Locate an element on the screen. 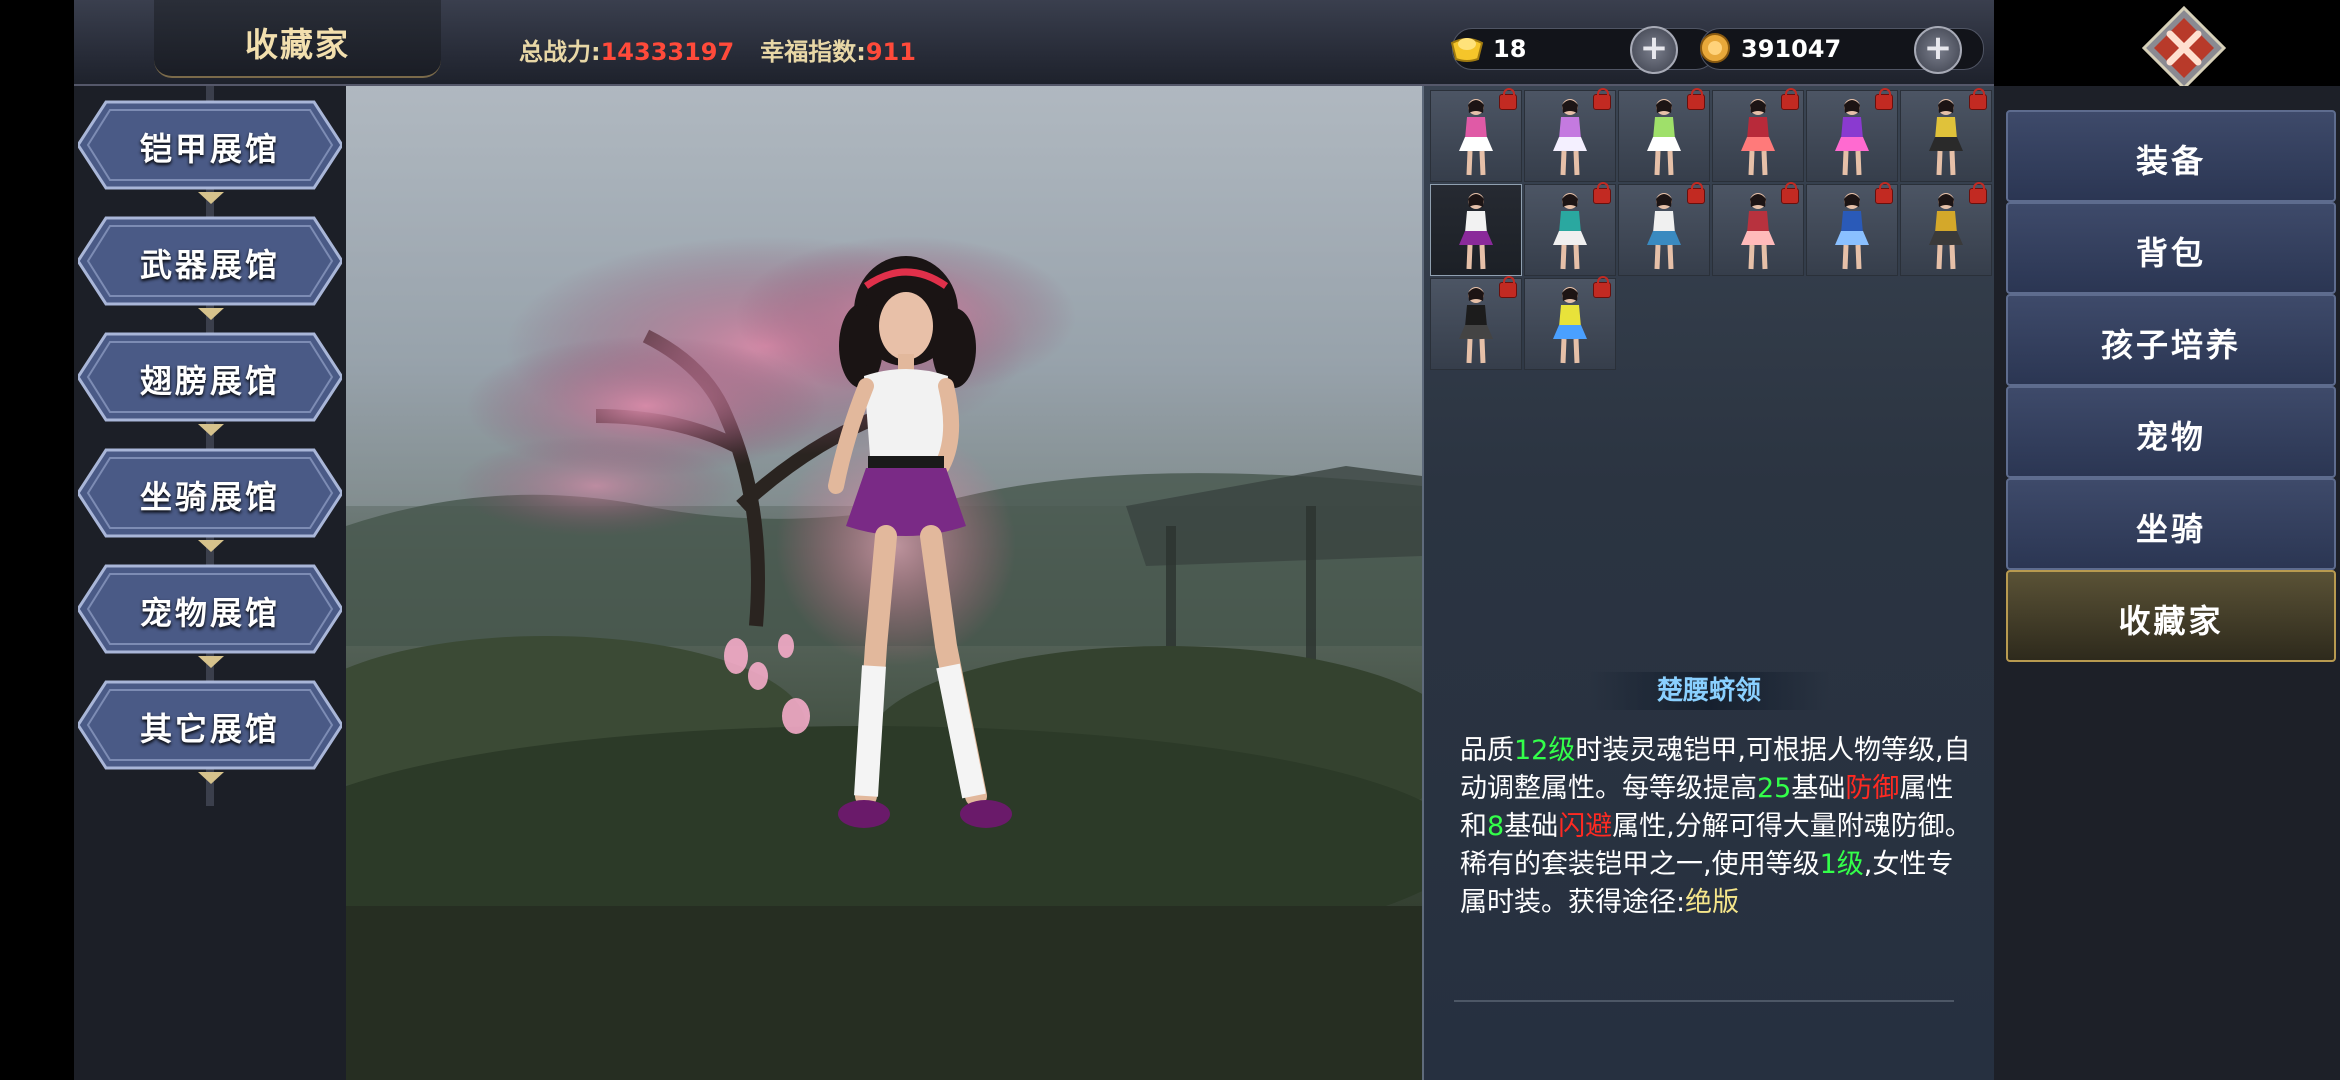  hall-pets: 宠物展馆 is located at coordinates (210, 609).